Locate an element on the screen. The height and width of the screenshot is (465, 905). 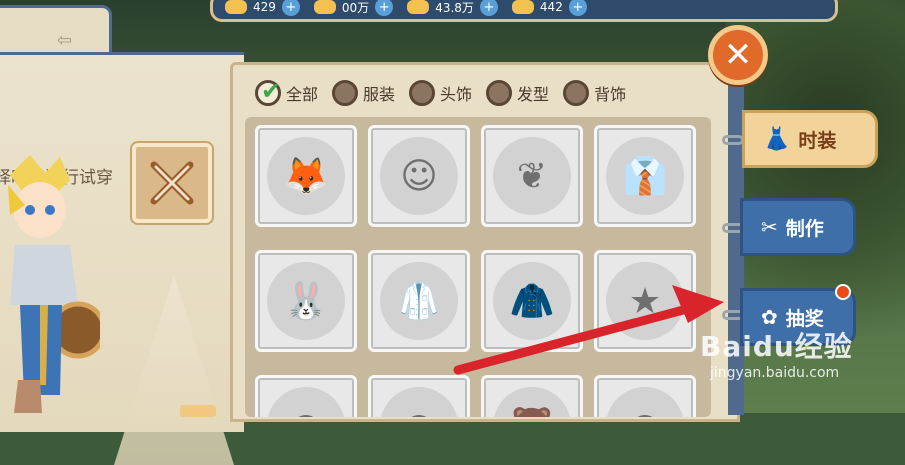
tab-craft-label: 制作 is located at coordinates (804, 228).